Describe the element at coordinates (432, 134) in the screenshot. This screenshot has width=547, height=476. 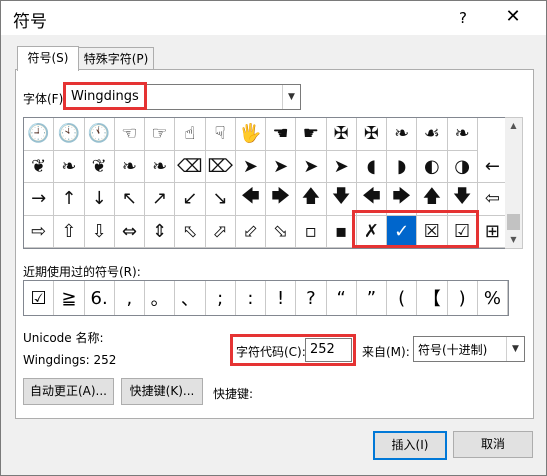
I see `symbol-cell: ☙` at that location.